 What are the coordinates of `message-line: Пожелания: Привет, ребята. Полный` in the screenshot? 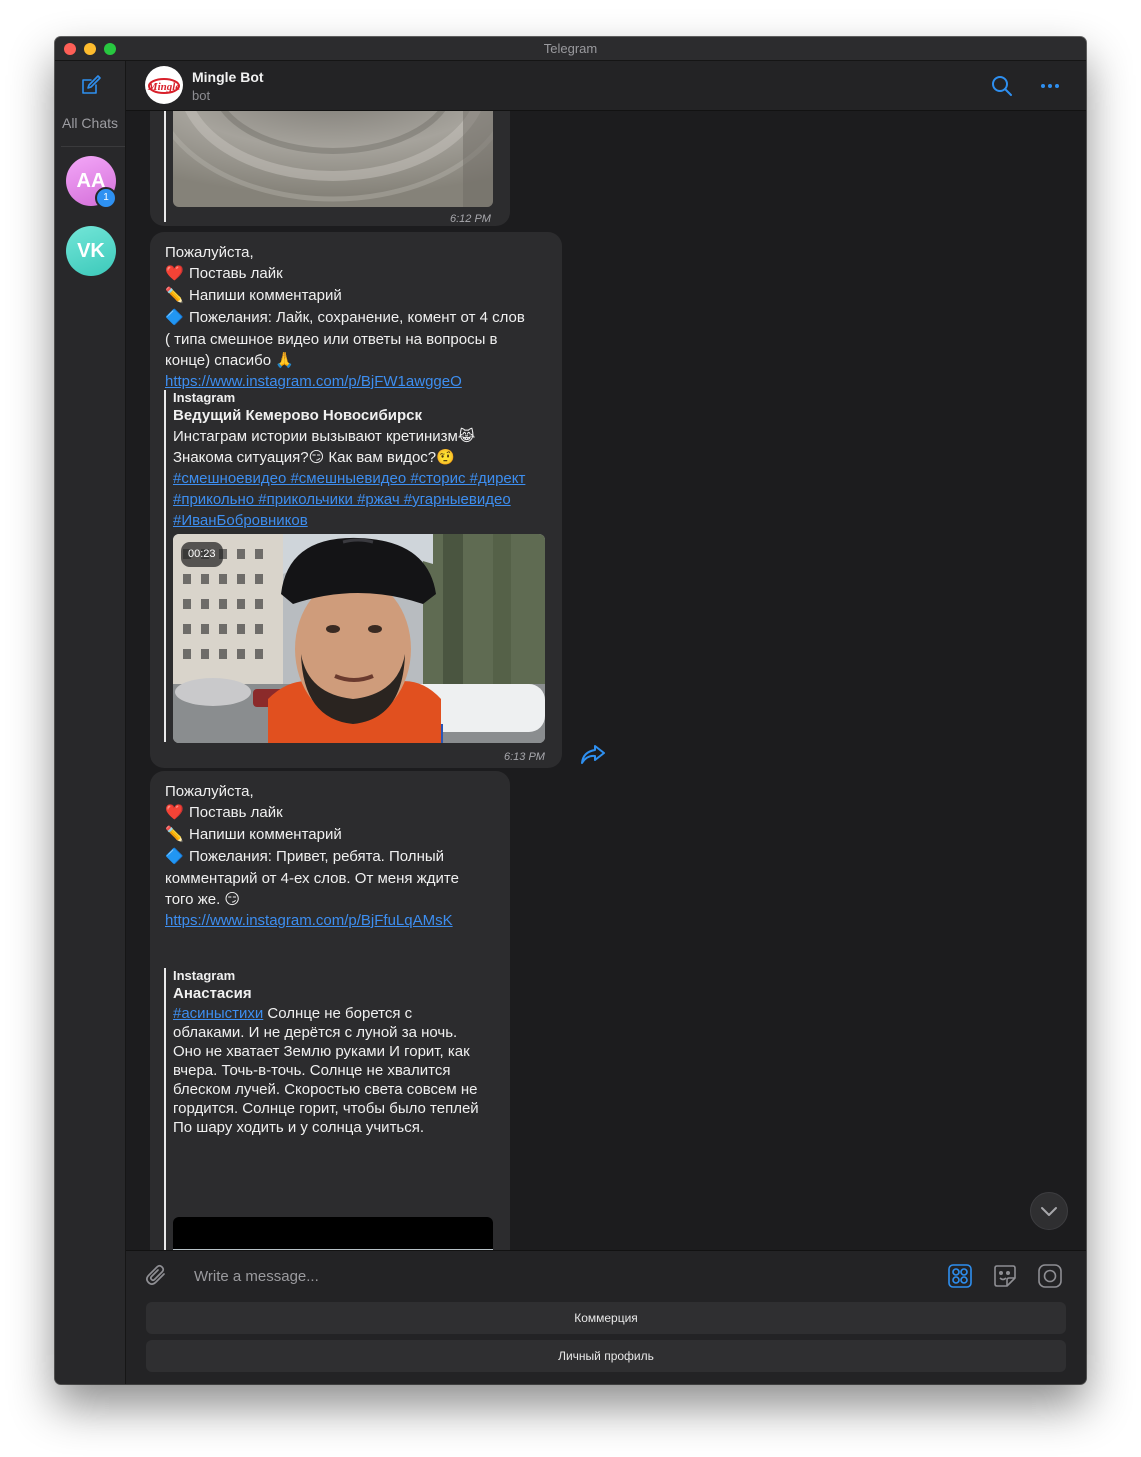 It's located at (317, 856).